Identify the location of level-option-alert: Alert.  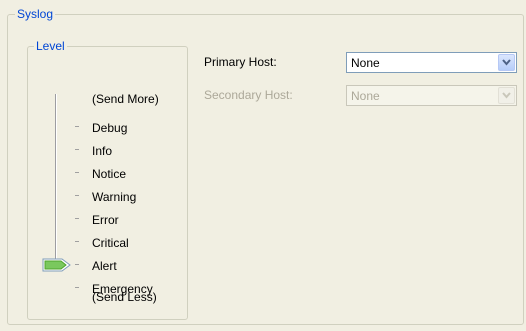
(104, 266).